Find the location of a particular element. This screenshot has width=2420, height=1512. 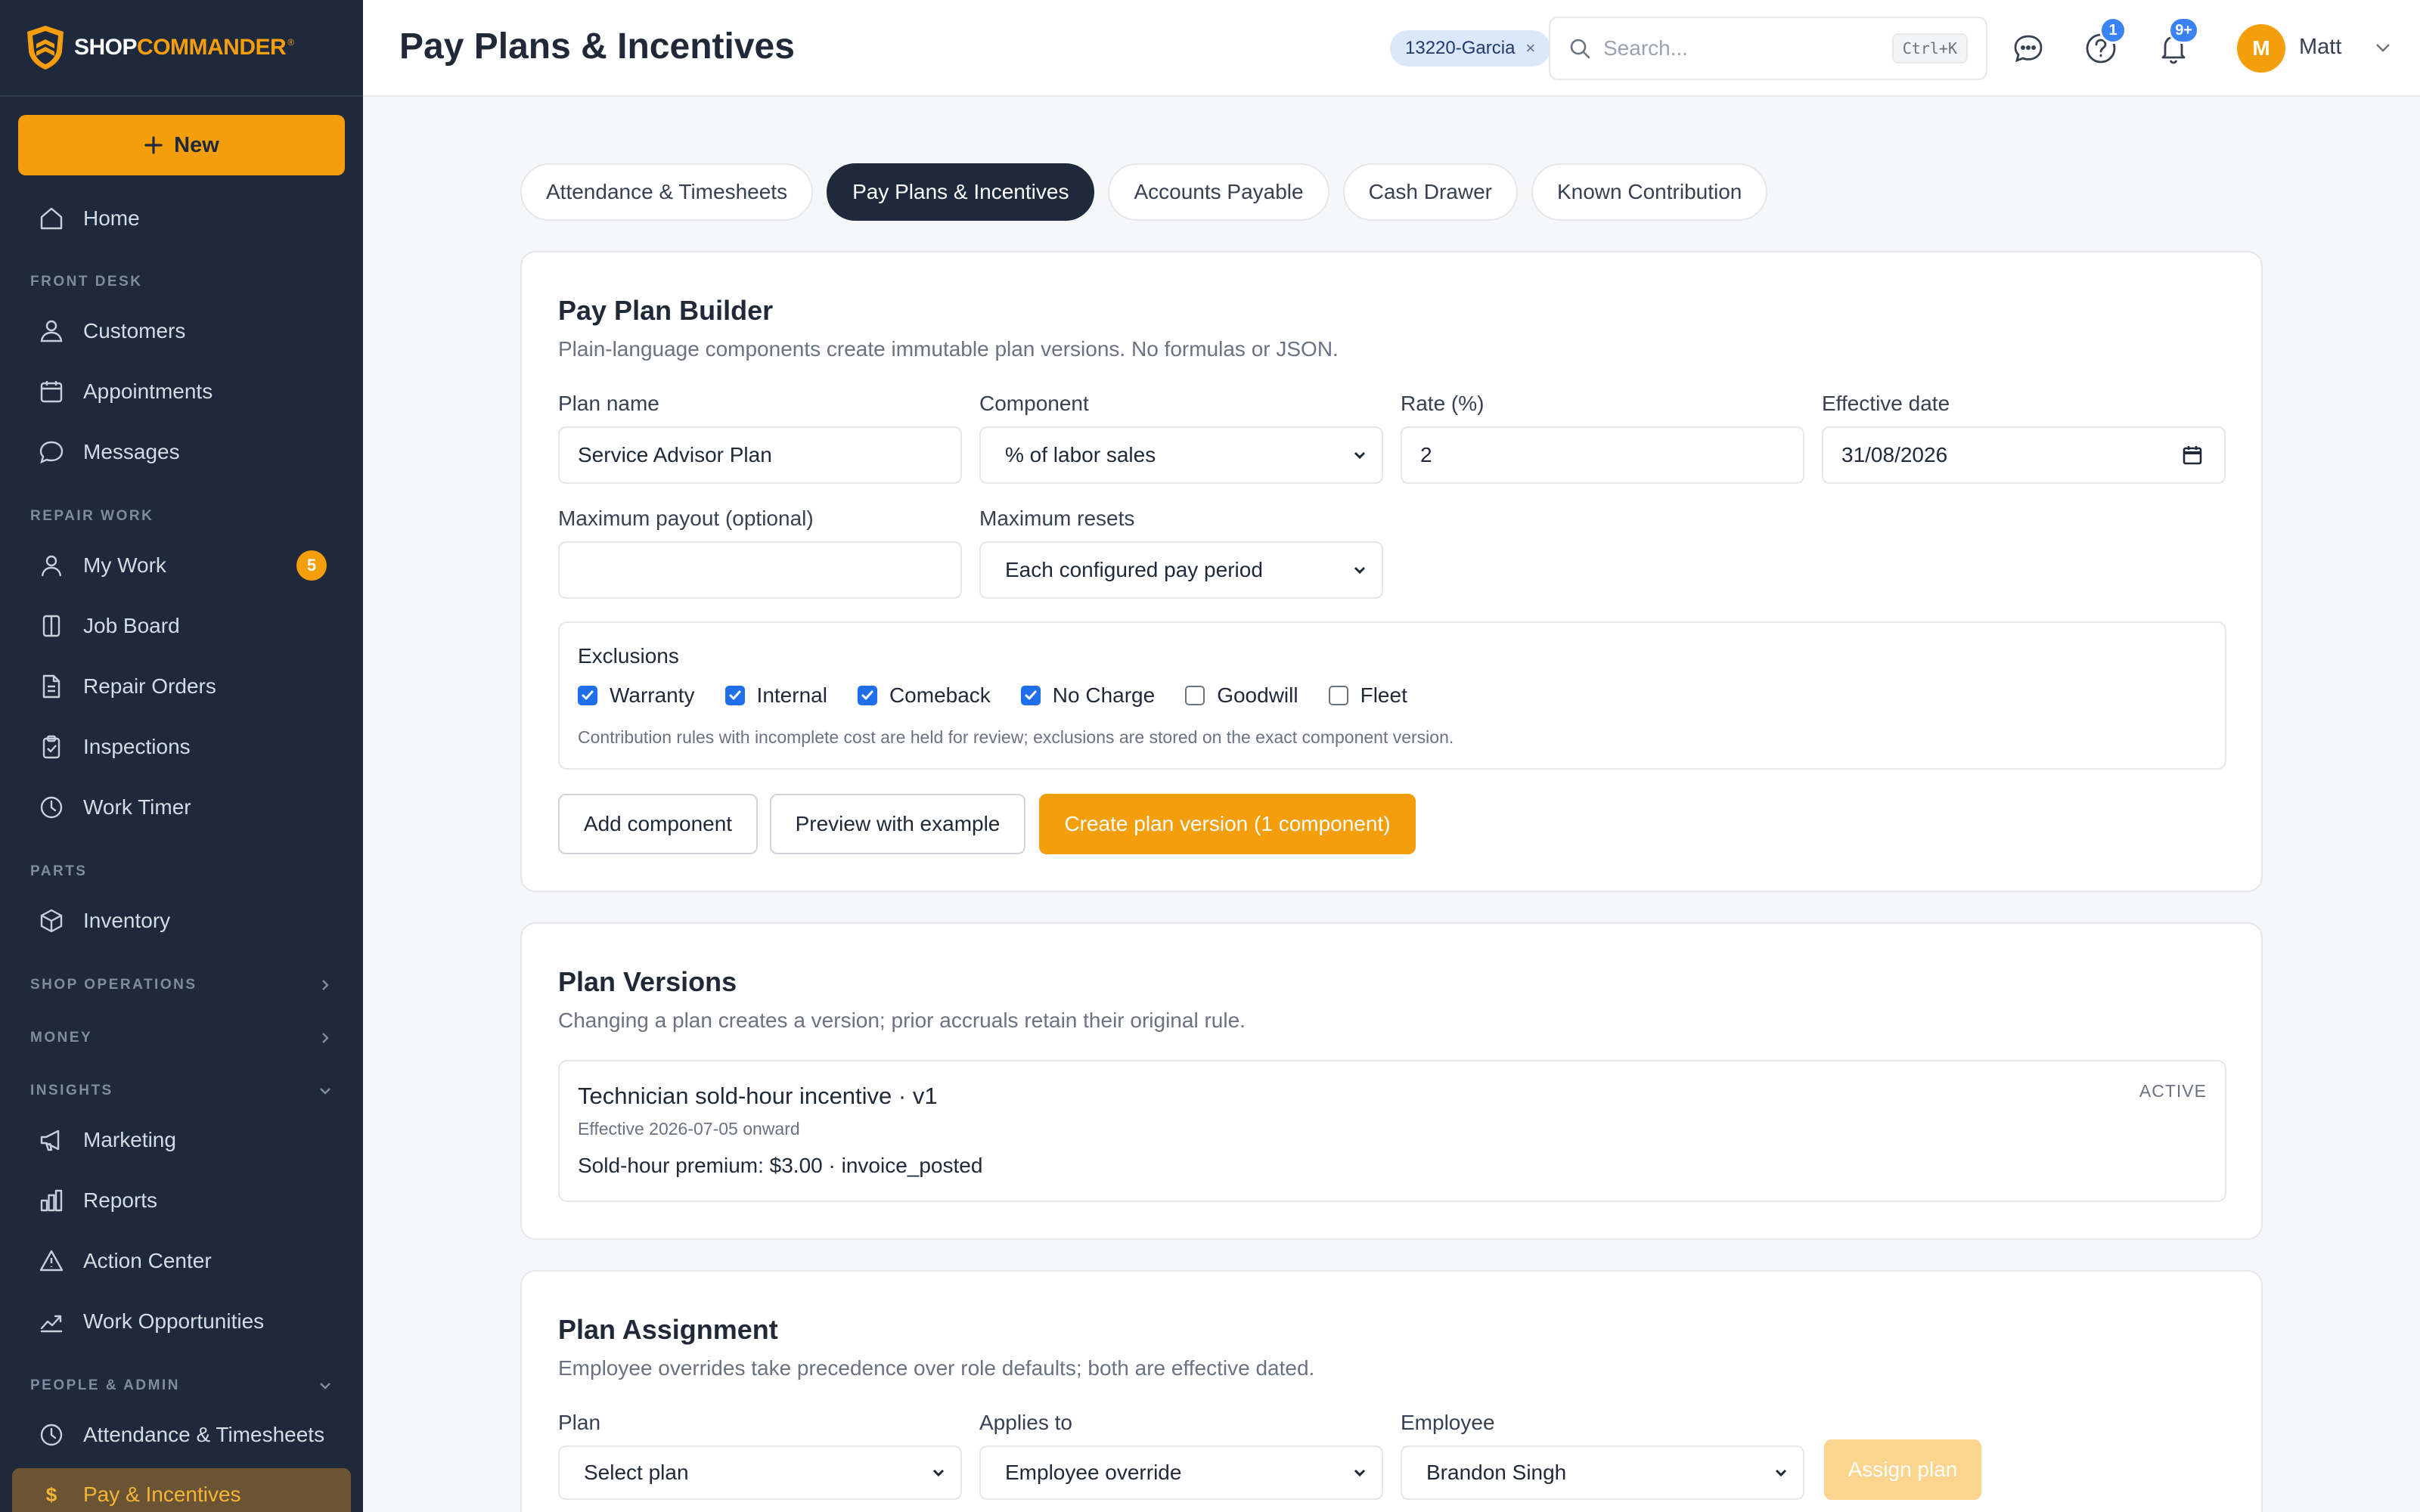

exclusion-label: Internal is located at coordinates (791, 695).